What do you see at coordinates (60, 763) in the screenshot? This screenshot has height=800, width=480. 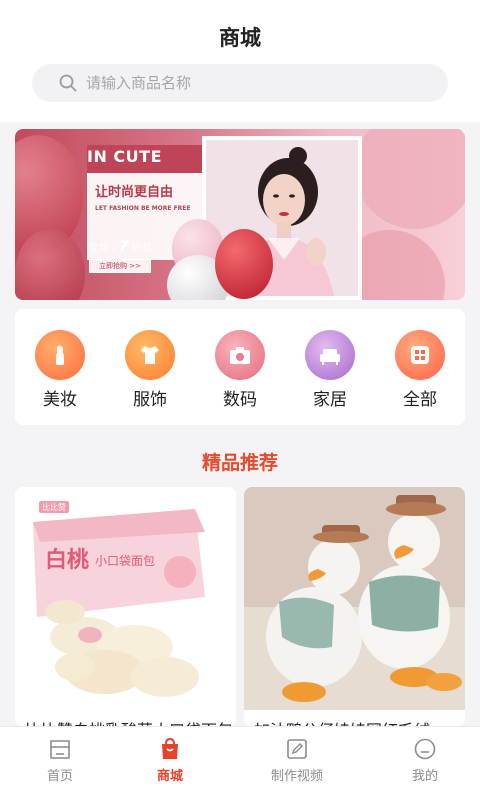 I see `tab-home: 首页` at bounding box center [60, 763].